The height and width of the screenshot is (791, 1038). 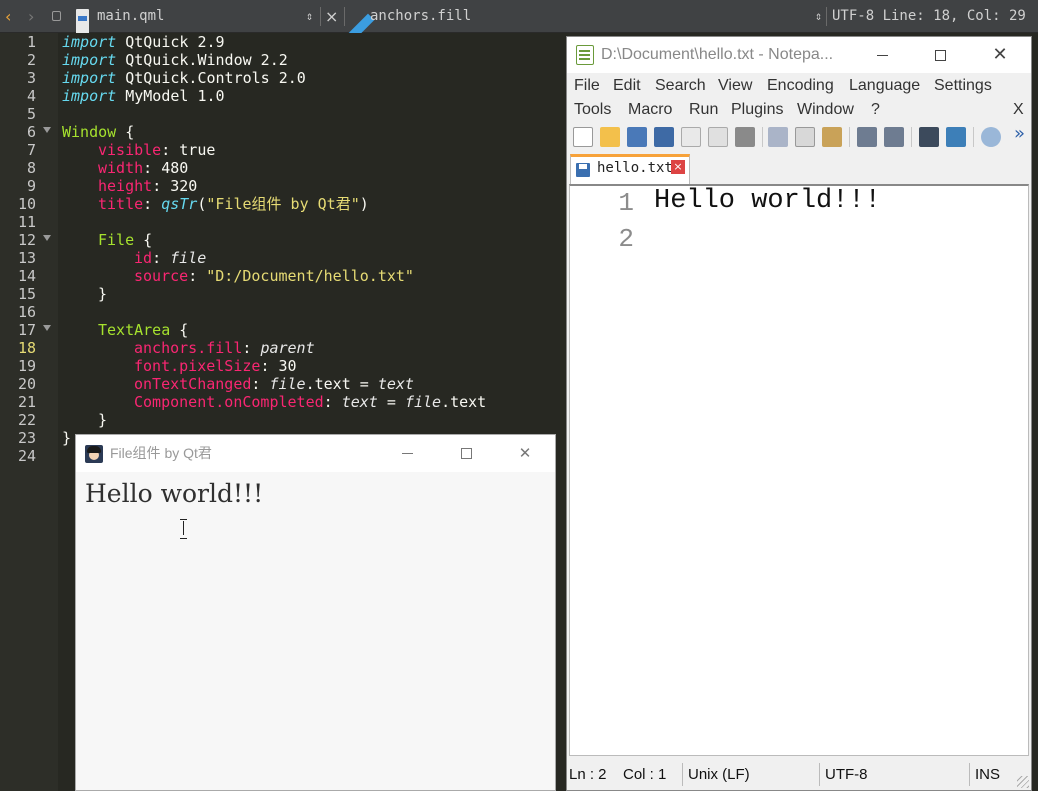 I want to click on paste-icon, so click(x=832, y=137).